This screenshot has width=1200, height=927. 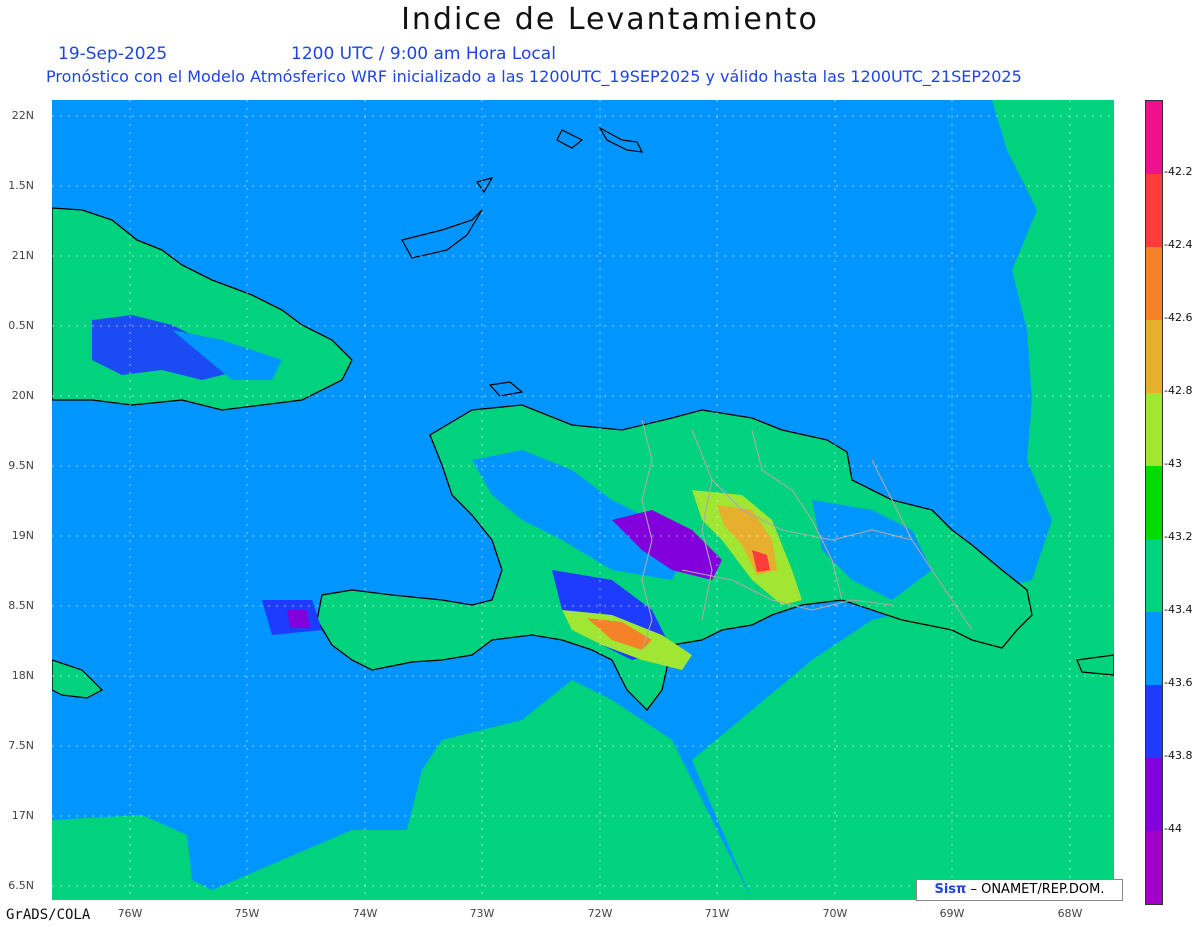 I want to click on lon-label: 76W, so click(x=130, y=913).